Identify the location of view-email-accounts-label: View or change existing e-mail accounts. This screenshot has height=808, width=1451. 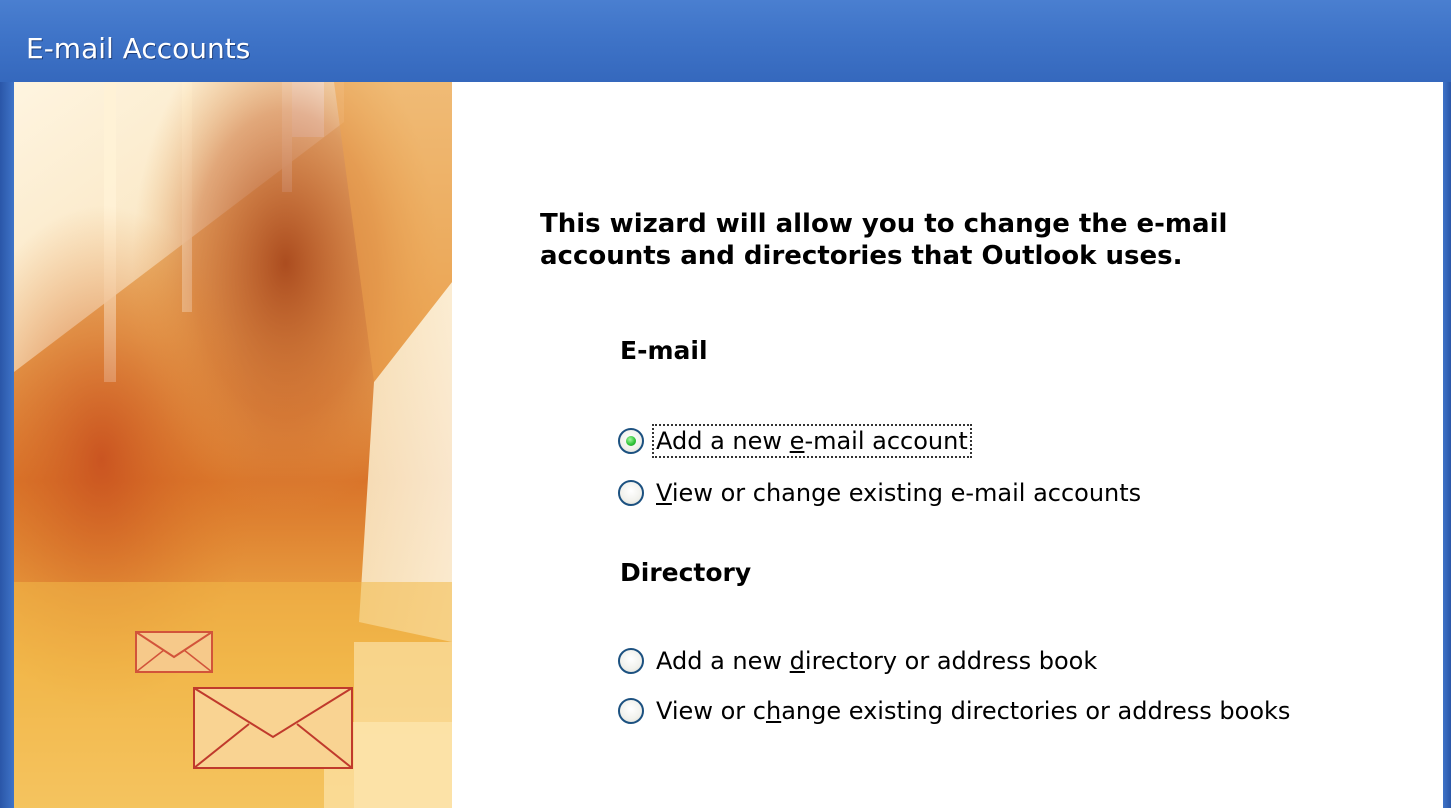
(898, 493).